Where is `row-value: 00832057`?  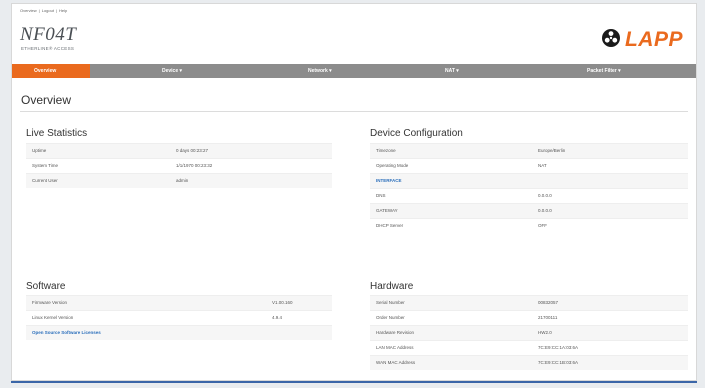 row-value: 00832057 is located at coordinates (548, 302).